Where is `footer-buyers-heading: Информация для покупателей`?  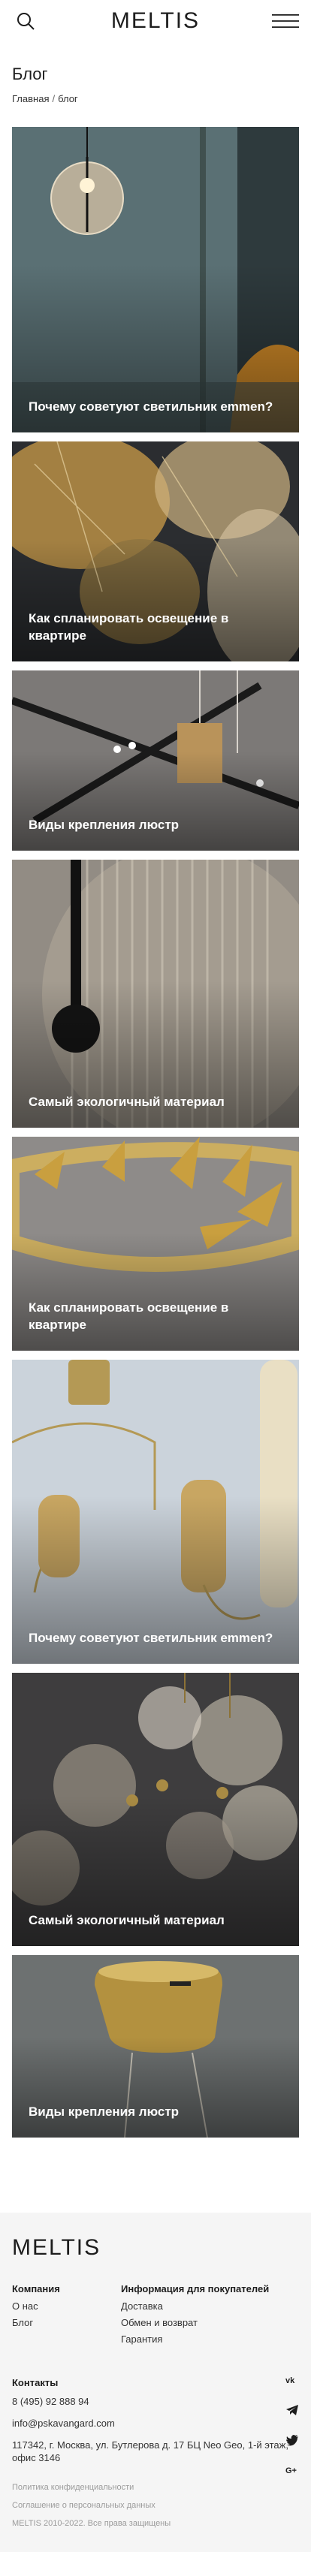
footer-buyers-heading: Информация для покупателей is located at coordinates (195, 2288).